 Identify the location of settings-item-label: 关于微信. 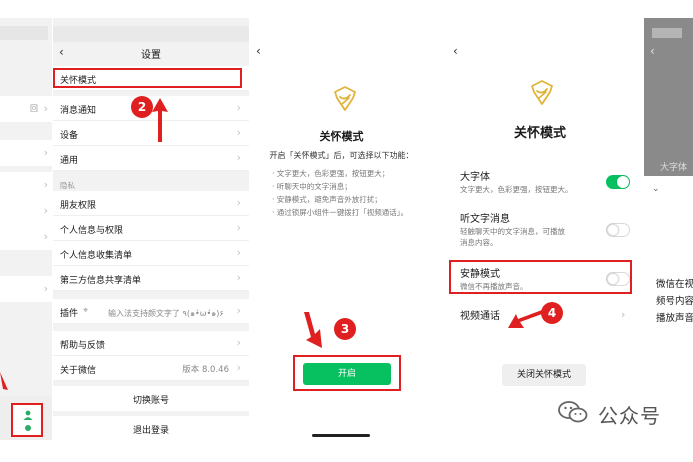
(78, 371).